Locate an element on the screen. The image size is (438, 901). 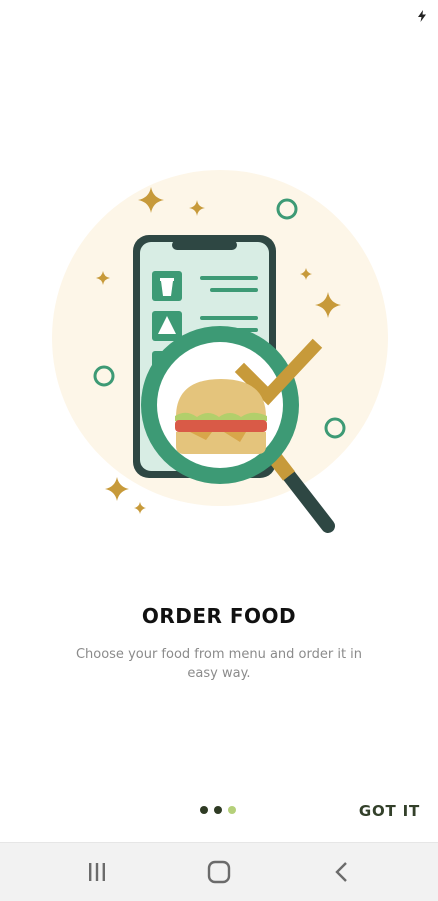
charging-bolt-icon is located at coordinates (422, 16).